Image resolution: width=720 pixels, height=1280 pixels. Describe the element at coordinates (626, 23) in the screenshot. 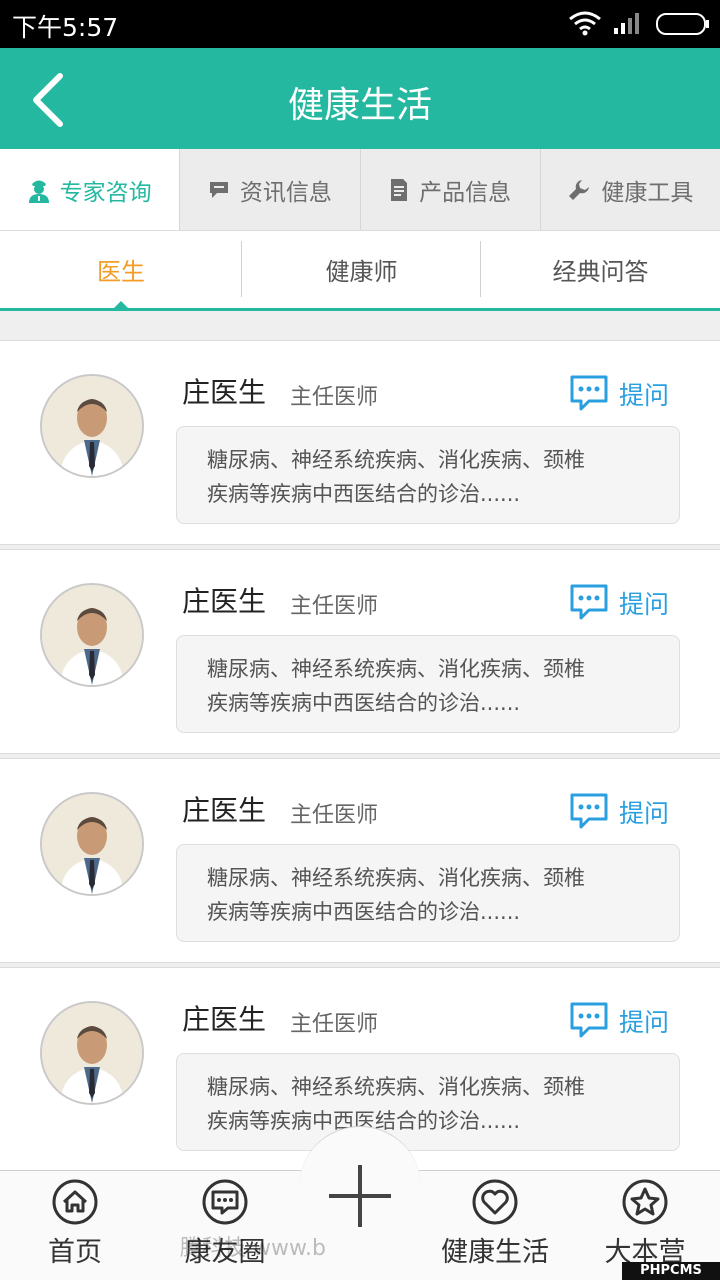

I see `signal-icon` at that location.